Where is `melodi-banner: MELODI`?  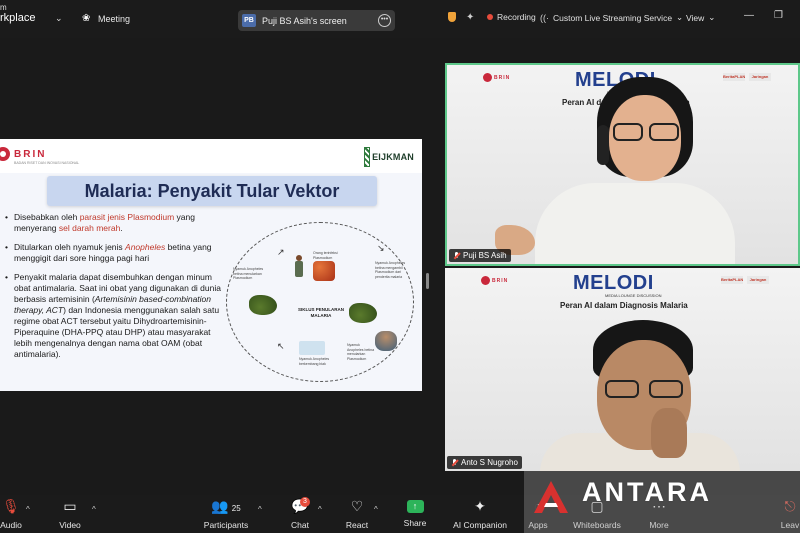 melodi-banner: MELODI is located at coordinates (613, 283).